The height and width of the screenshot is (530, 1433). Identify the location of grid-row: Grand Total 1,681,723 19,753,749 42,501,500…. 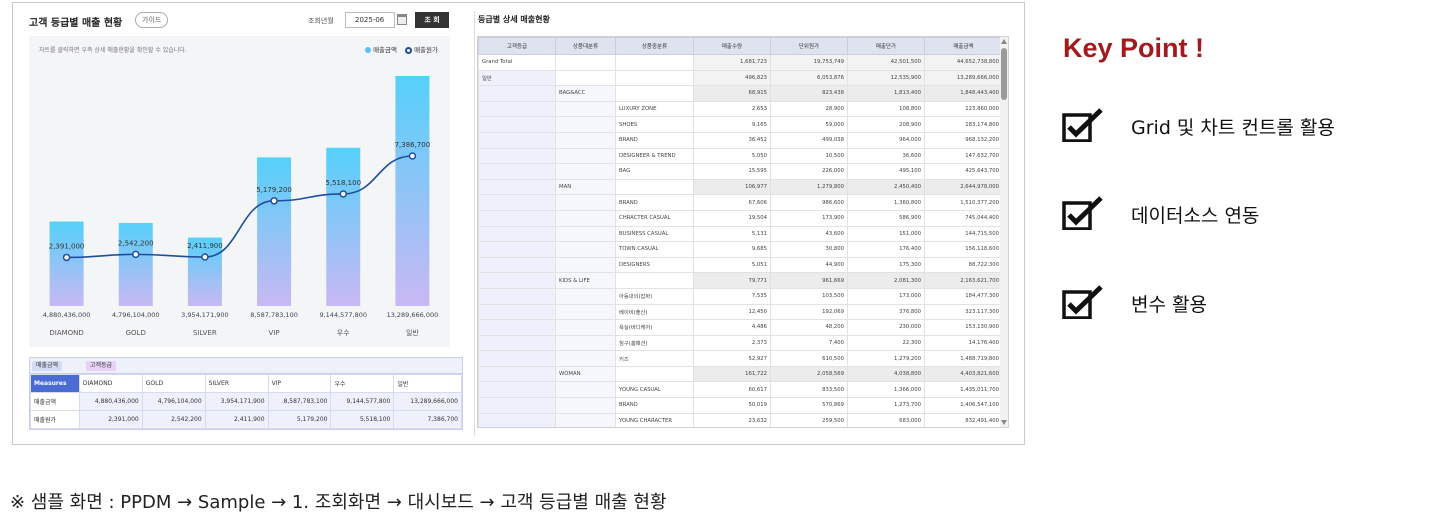
(740, 62).